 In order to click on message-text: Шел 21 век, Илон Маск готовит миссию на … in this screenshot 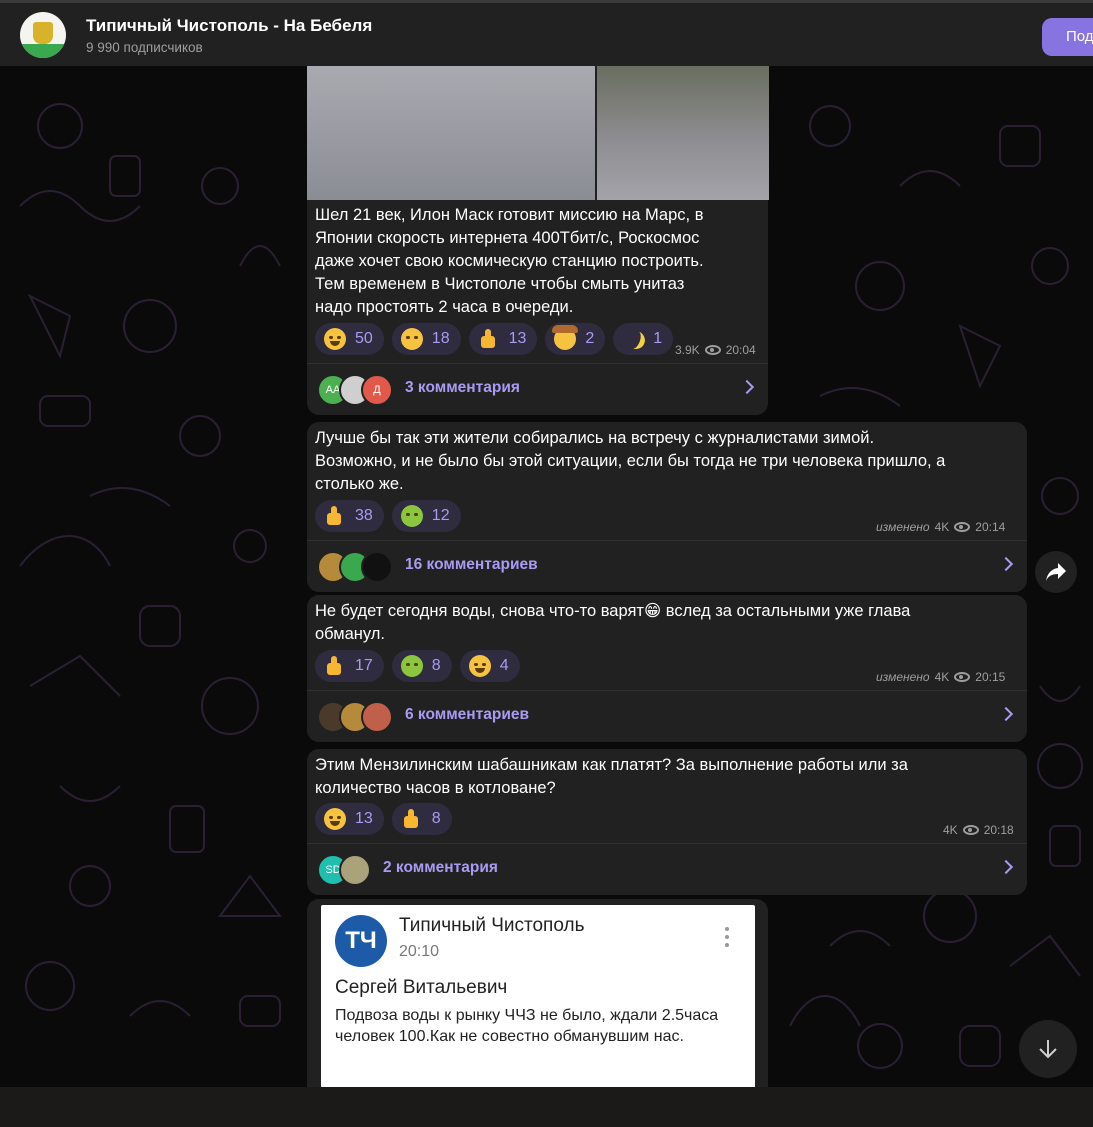, I will do `click(509, 261)`.